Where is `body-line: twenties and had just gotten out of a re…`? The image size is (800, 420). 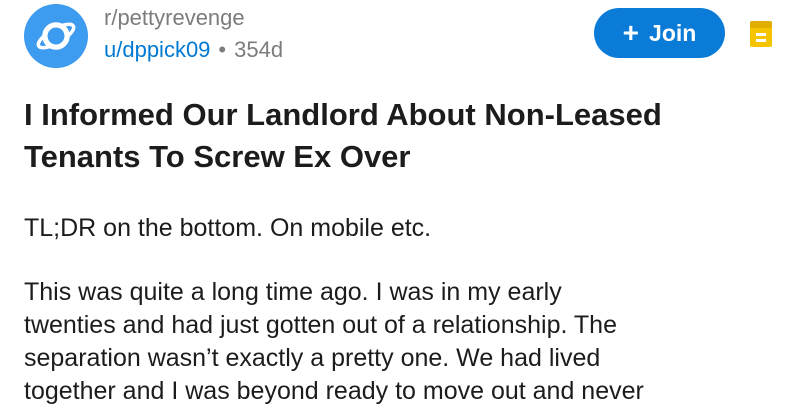 body-line: twenties and had just gotten out of a re… is located at coordinates (320, 325).